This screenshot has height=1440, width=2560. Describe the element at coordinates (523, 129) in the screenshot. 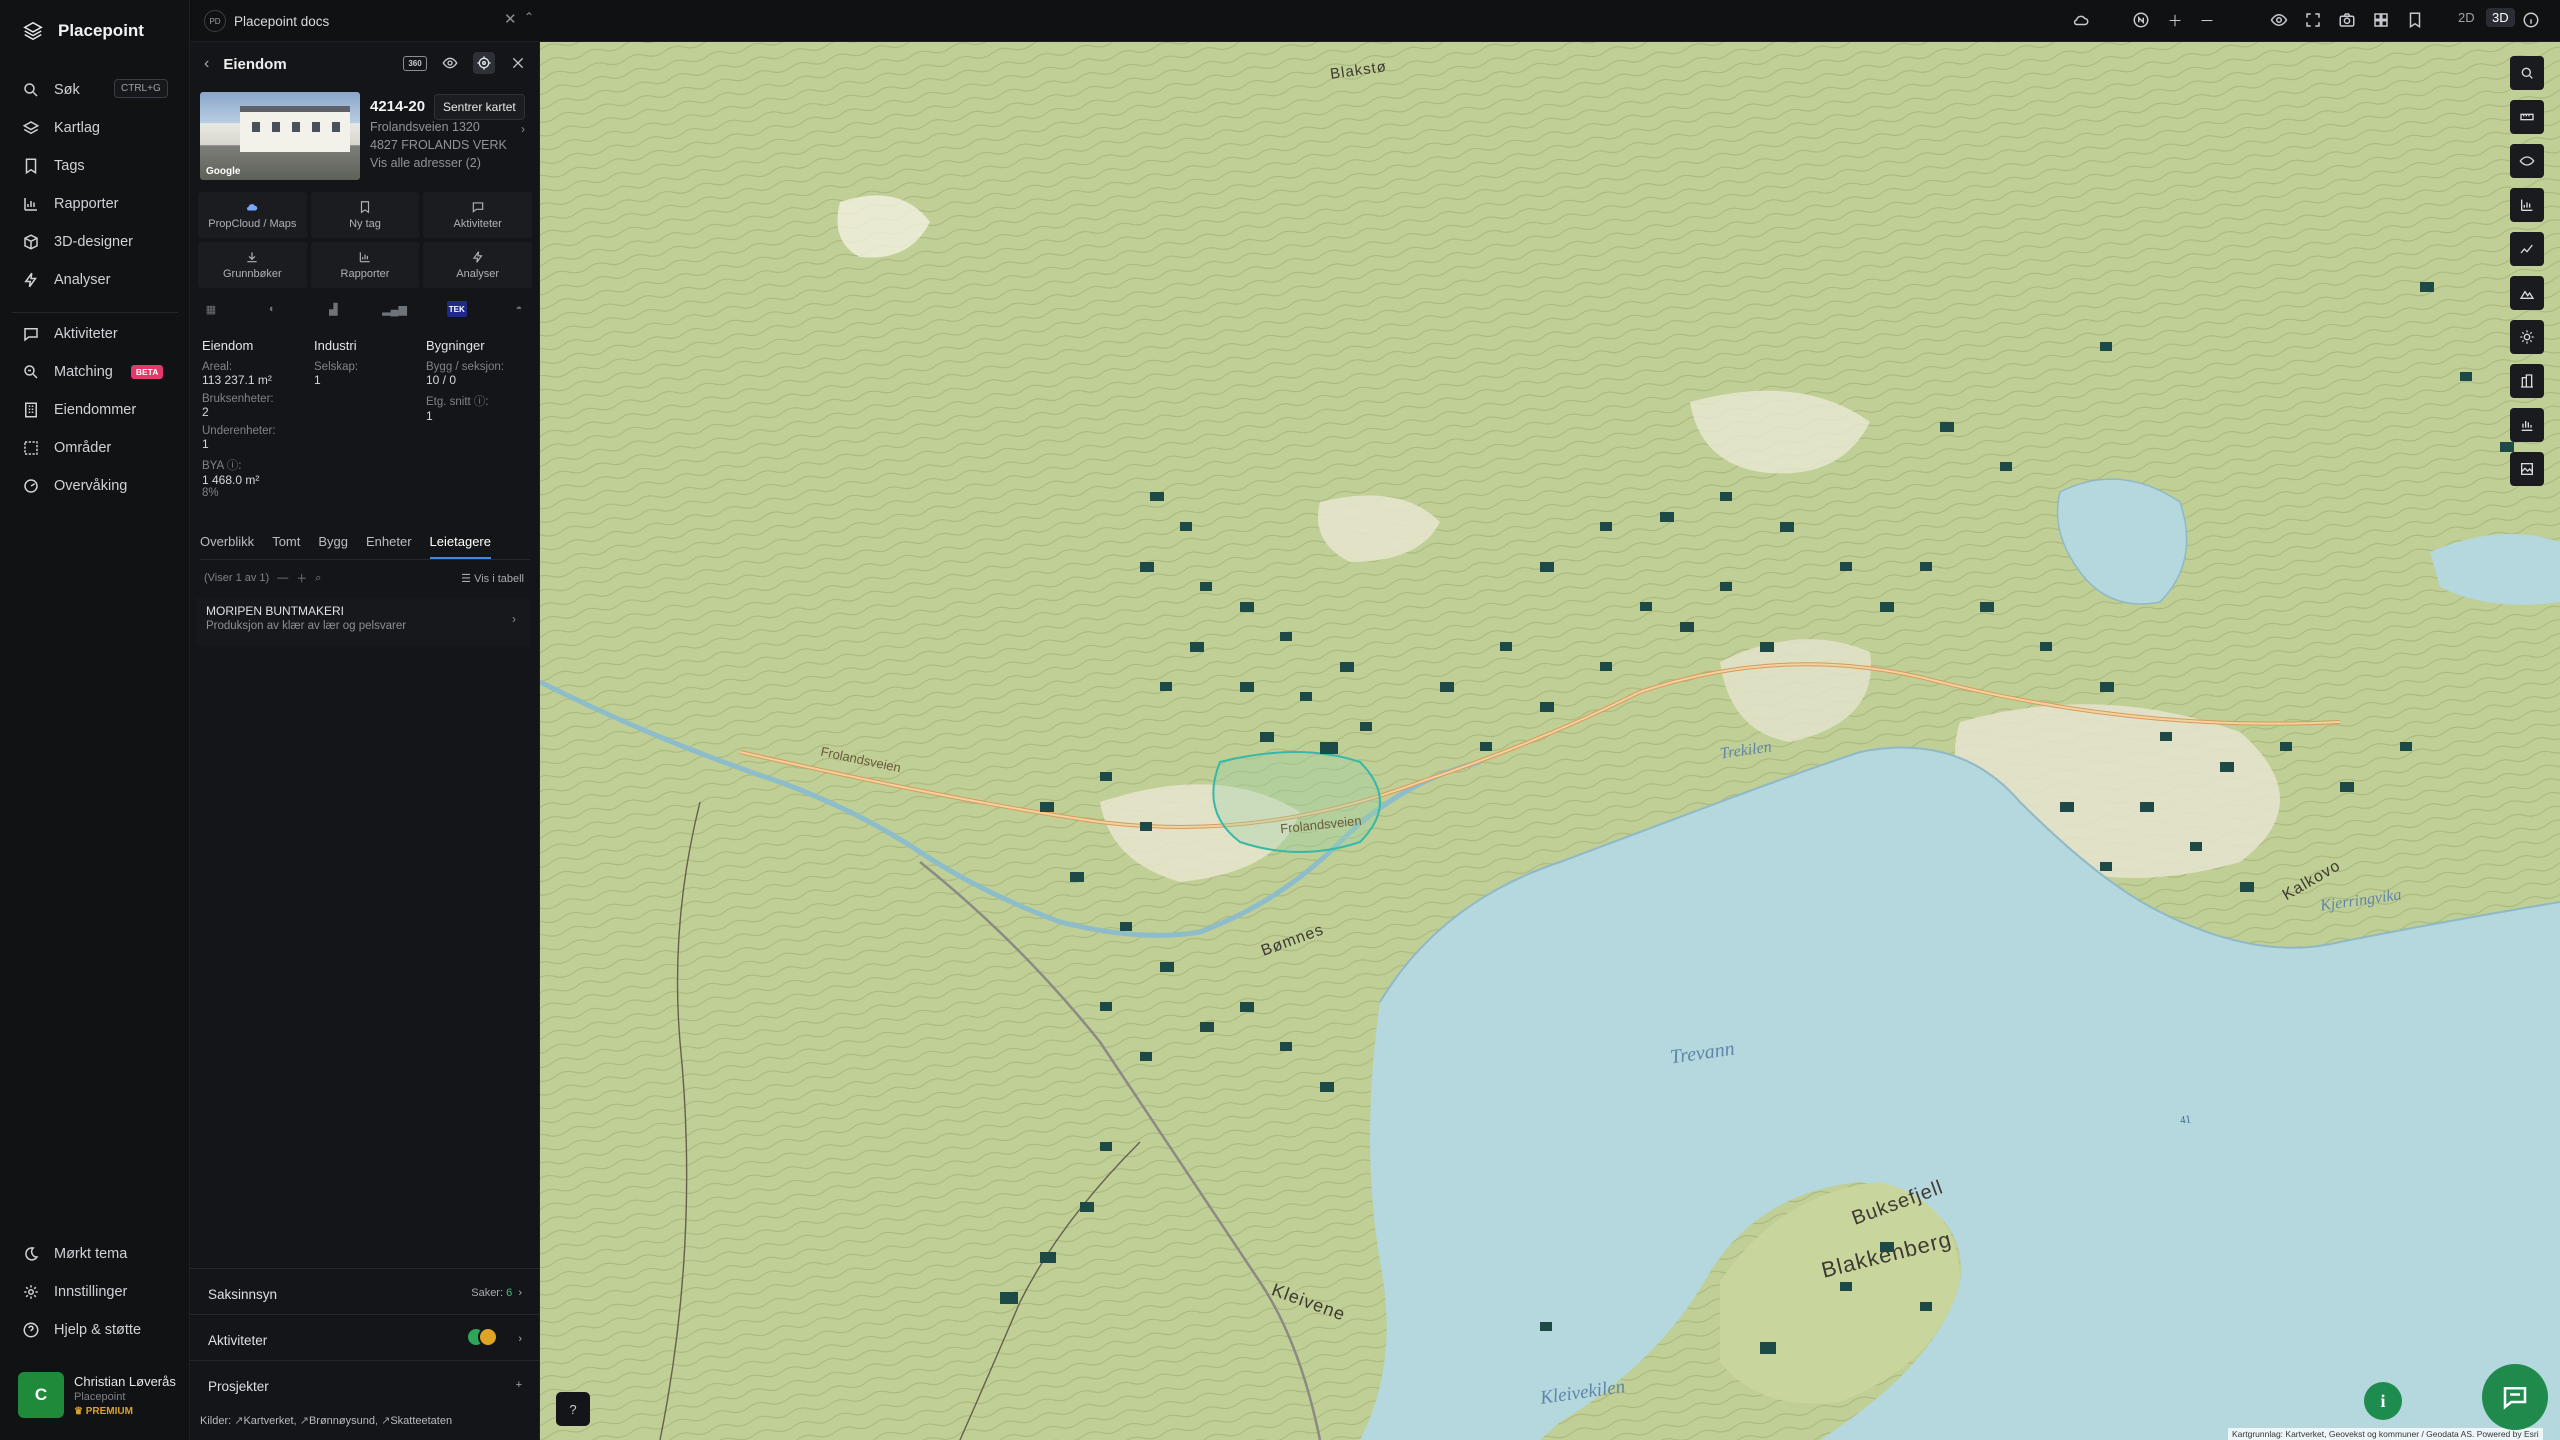

I see `chevron-right-icon: ›` at that location.